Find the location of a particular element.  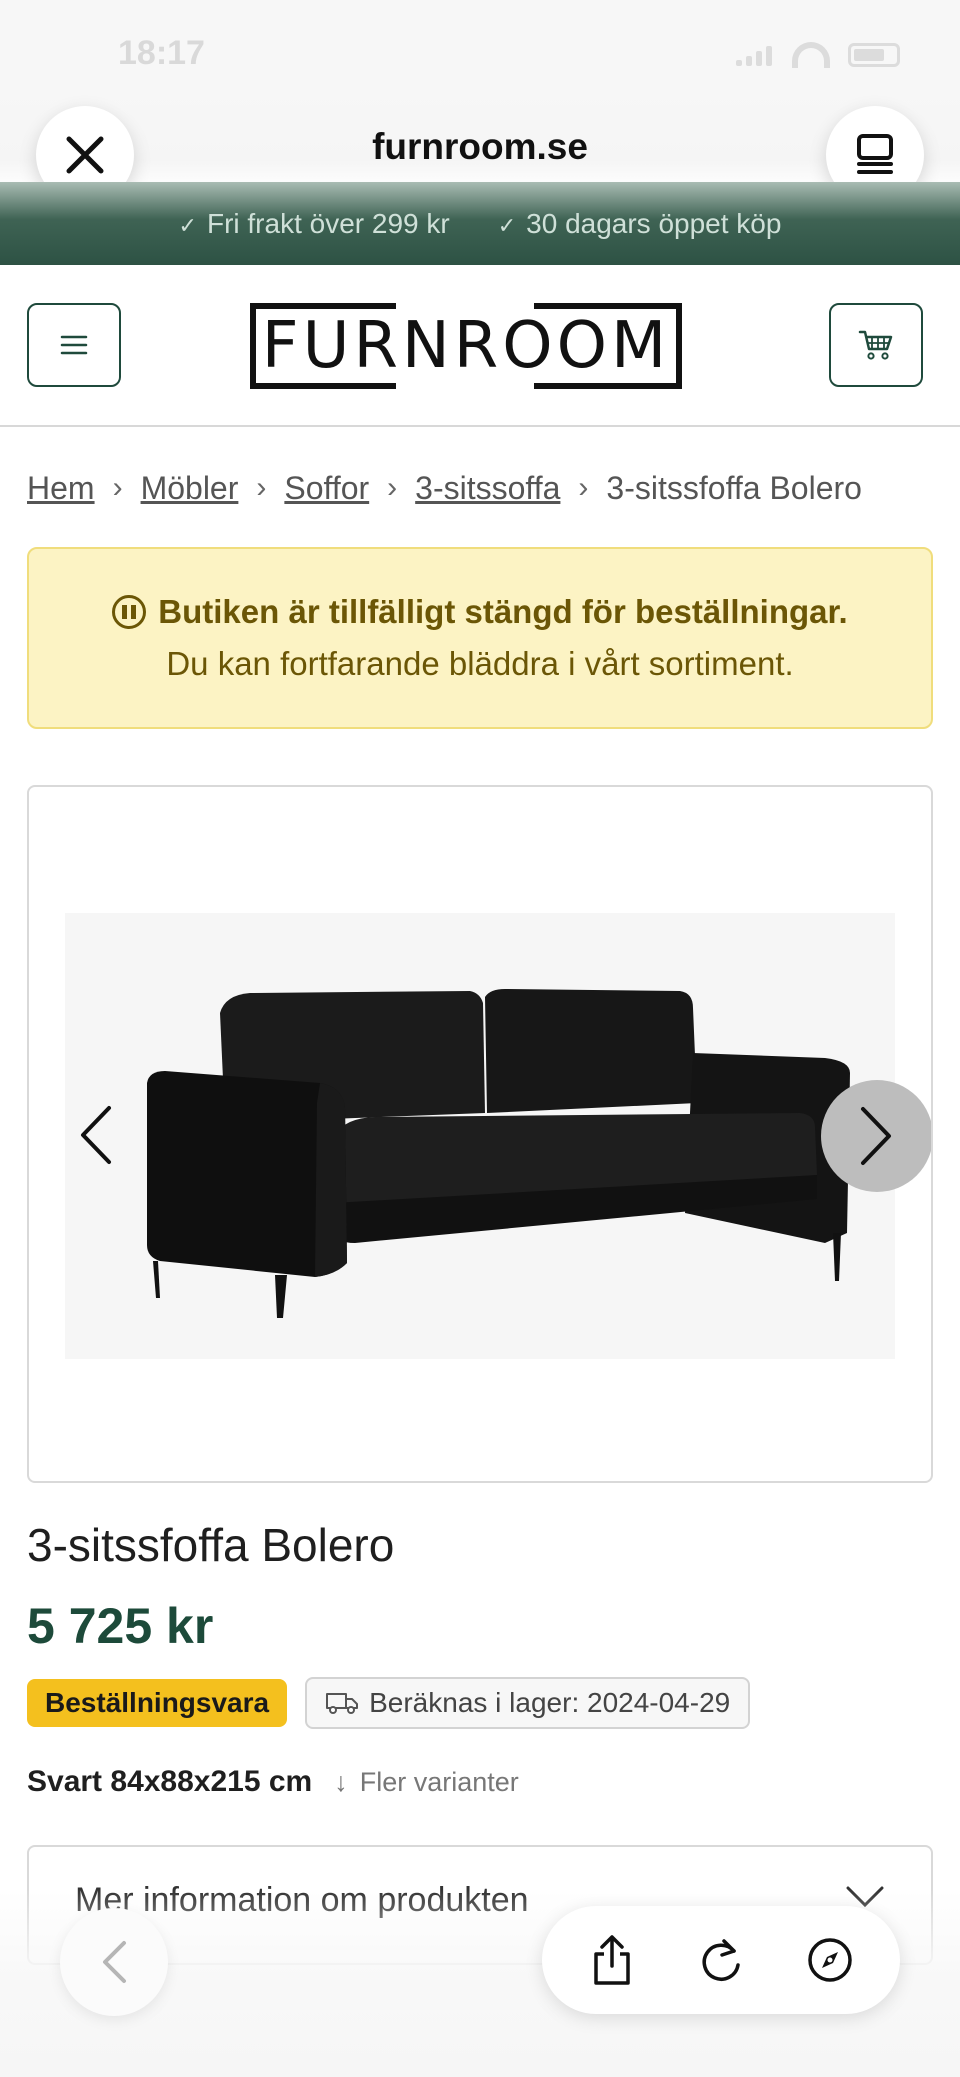

menu-icon is located at coordinates (74, 345).